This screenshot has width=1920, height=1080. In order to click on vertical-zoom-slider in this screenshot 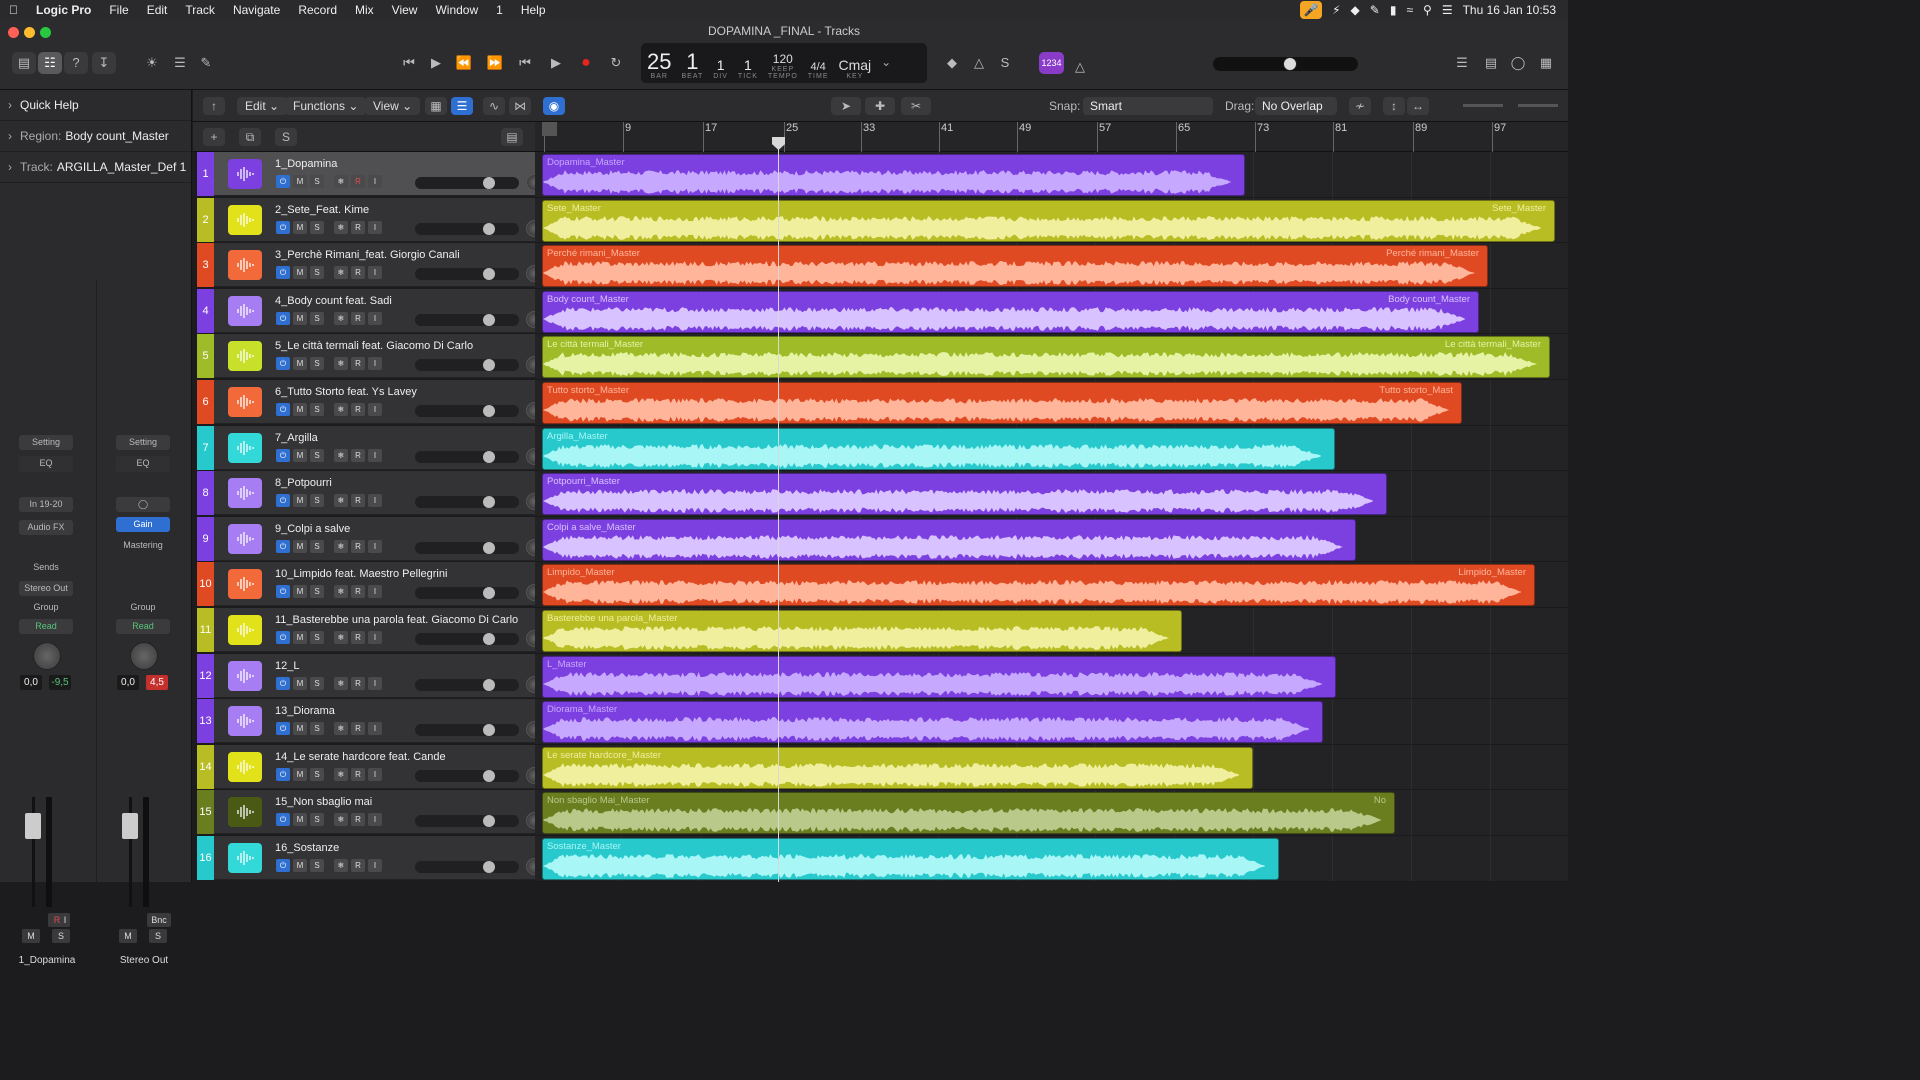, I will do `click(1483, 105)`.